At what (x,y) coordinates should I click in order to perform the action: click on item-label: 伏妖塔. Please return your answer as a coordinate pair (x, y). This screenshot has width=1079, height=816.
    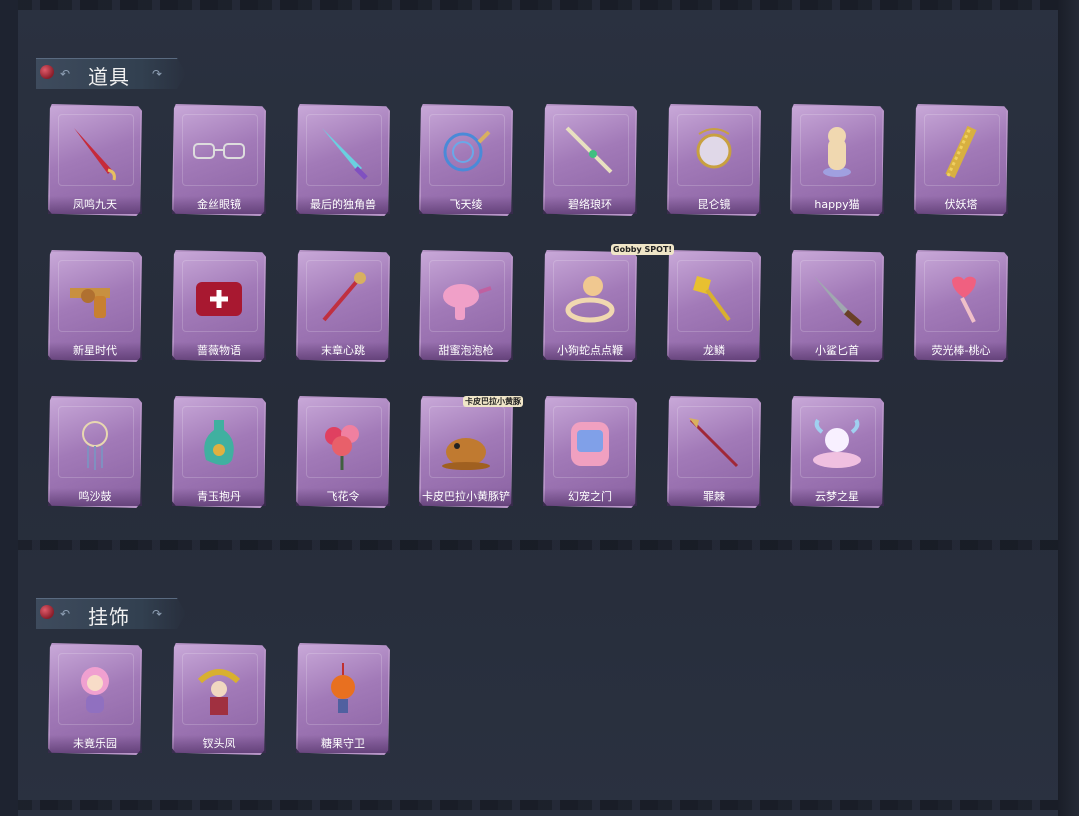
    Looking at the image, I should click on (961, 205).